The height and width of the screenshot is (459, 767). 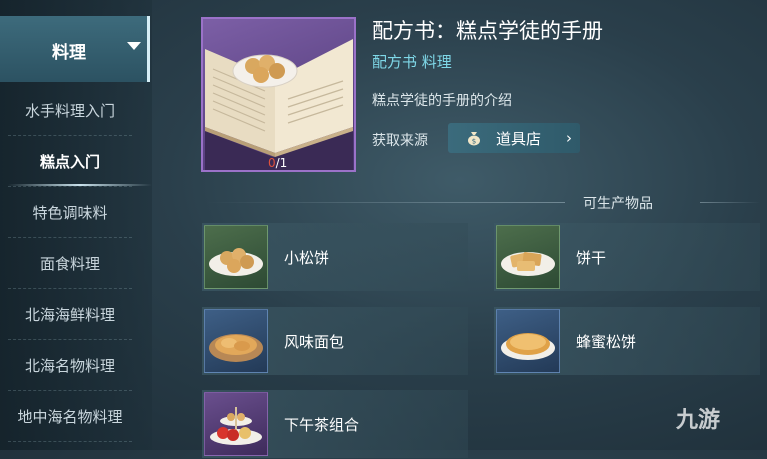 What do you see at coordinates (307, 258) in the screenshot?
I see `product-name: 小松饼` at bounding box center [307, 258].